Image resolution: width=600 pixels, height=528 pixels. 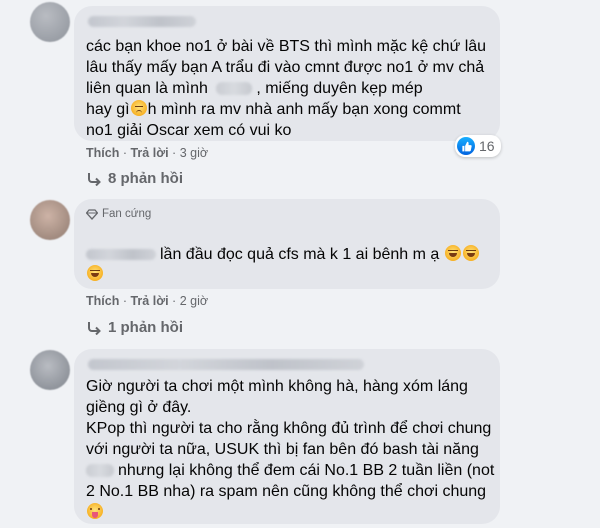 What do you see at coordinates (194, 301) in the screenshot?
I see `timestamp: 2 giờ` at bounding box center [194, 301].